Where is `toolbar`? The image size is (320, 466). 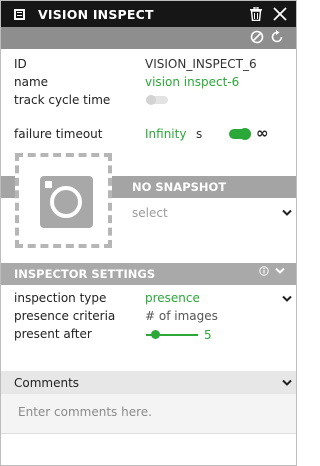 toolbar is located at coordinates (148, 38).